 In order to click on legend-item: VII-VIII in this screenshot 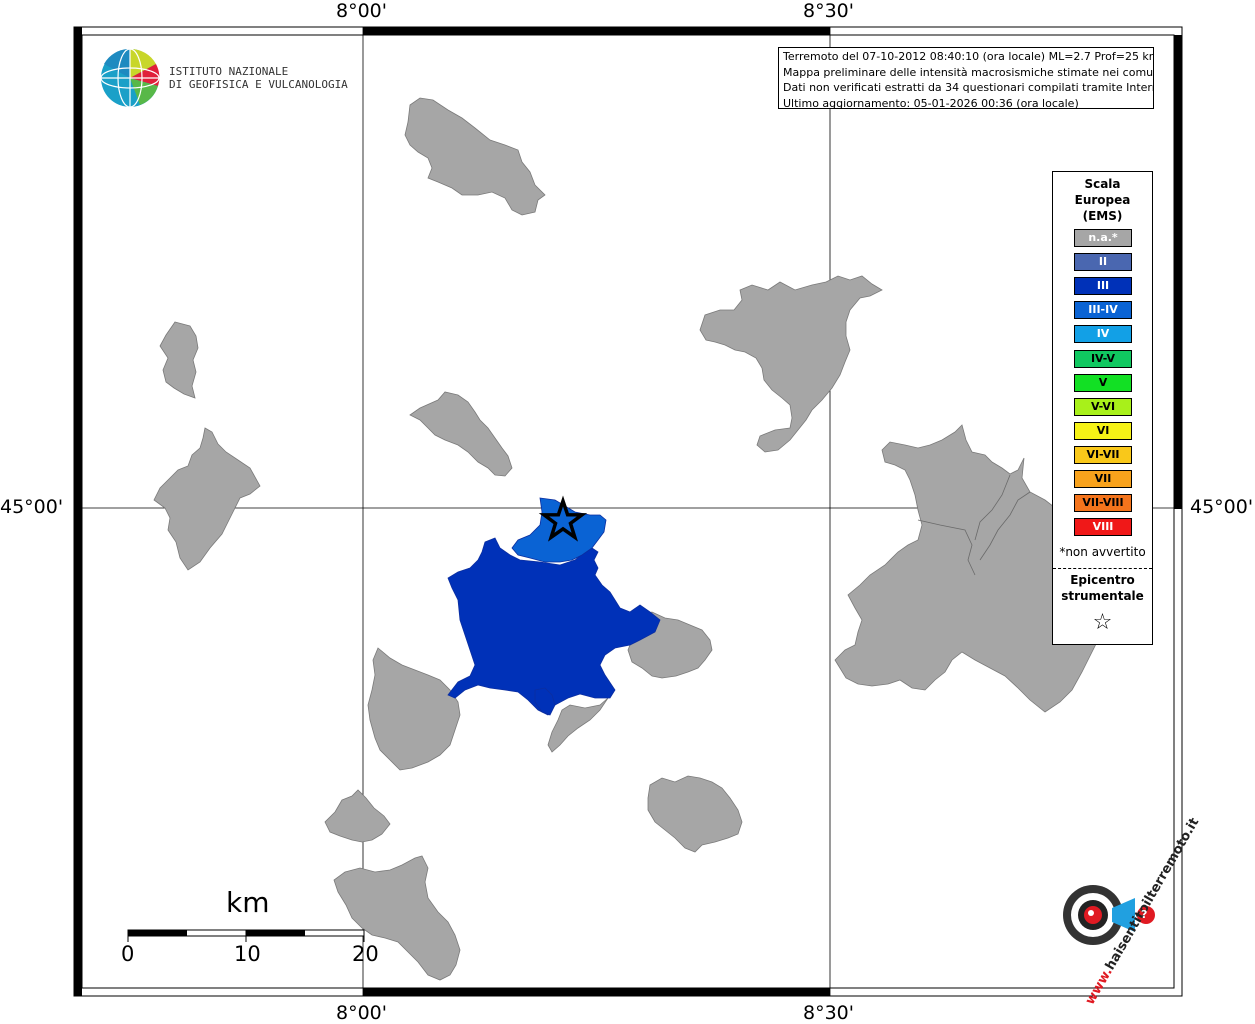, I will do `click(1103, 503)`.